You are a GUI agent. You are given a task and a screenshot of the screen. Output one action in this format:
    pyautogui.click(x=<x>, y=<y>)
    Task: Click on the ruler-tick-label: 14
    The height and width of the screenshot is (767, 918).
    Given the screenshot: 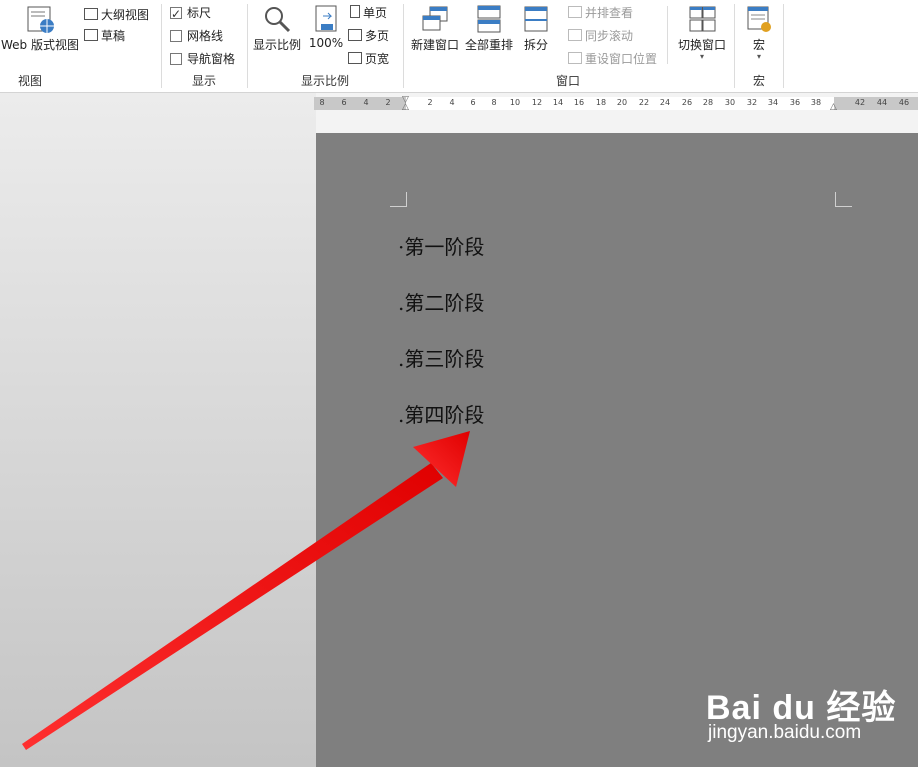 What is the action you would take?
    pyautogui.click(x=558, y=102)
    